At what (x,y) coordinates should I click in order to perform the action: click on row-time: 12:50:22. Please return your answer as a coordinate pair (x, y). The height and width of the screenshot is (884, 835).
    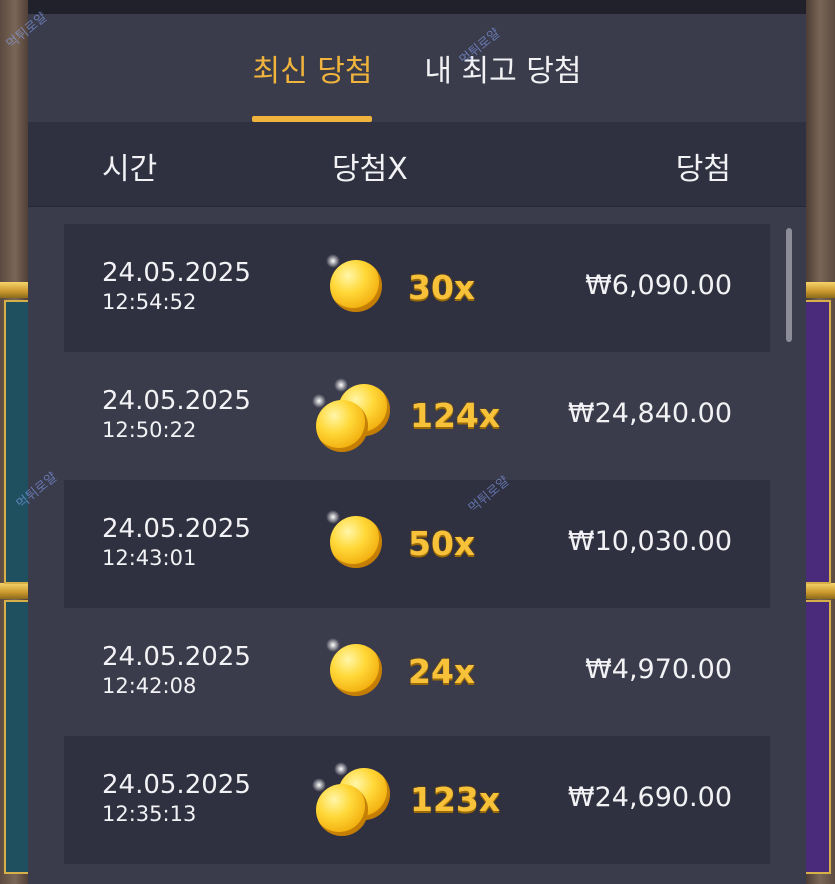
    Looking at the image, I should click on (149, 430).